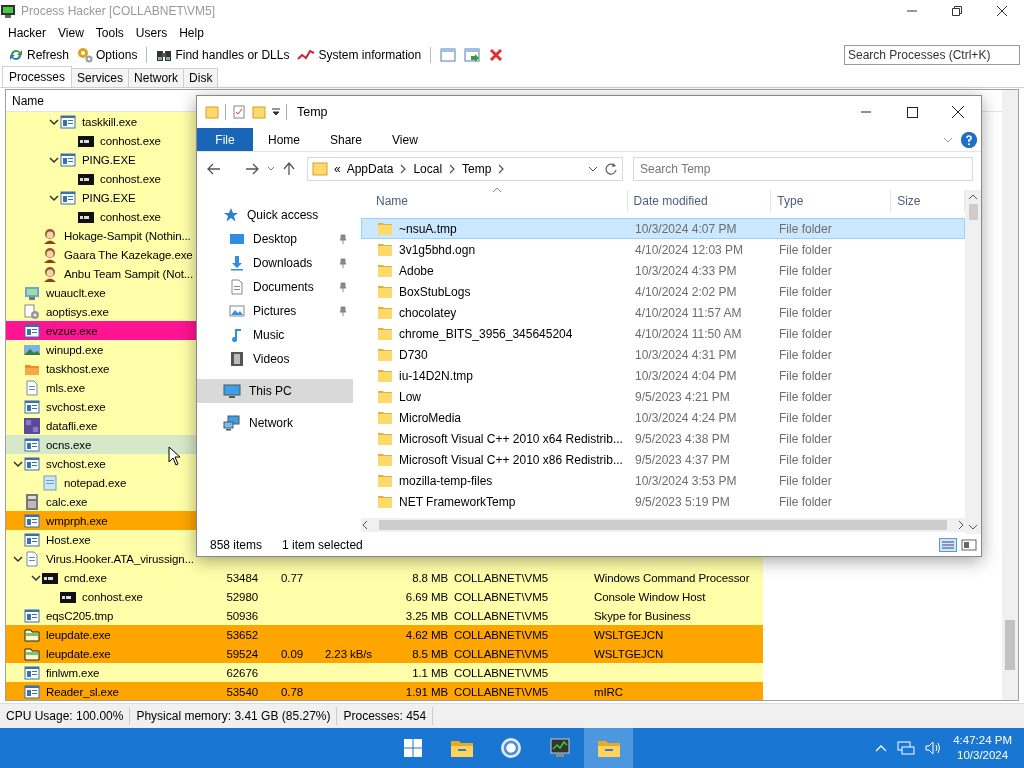  What do you see at coordinates (275, 423) in the screenshot?
I see `nav-item: Network` at bounding box center [275, 423].